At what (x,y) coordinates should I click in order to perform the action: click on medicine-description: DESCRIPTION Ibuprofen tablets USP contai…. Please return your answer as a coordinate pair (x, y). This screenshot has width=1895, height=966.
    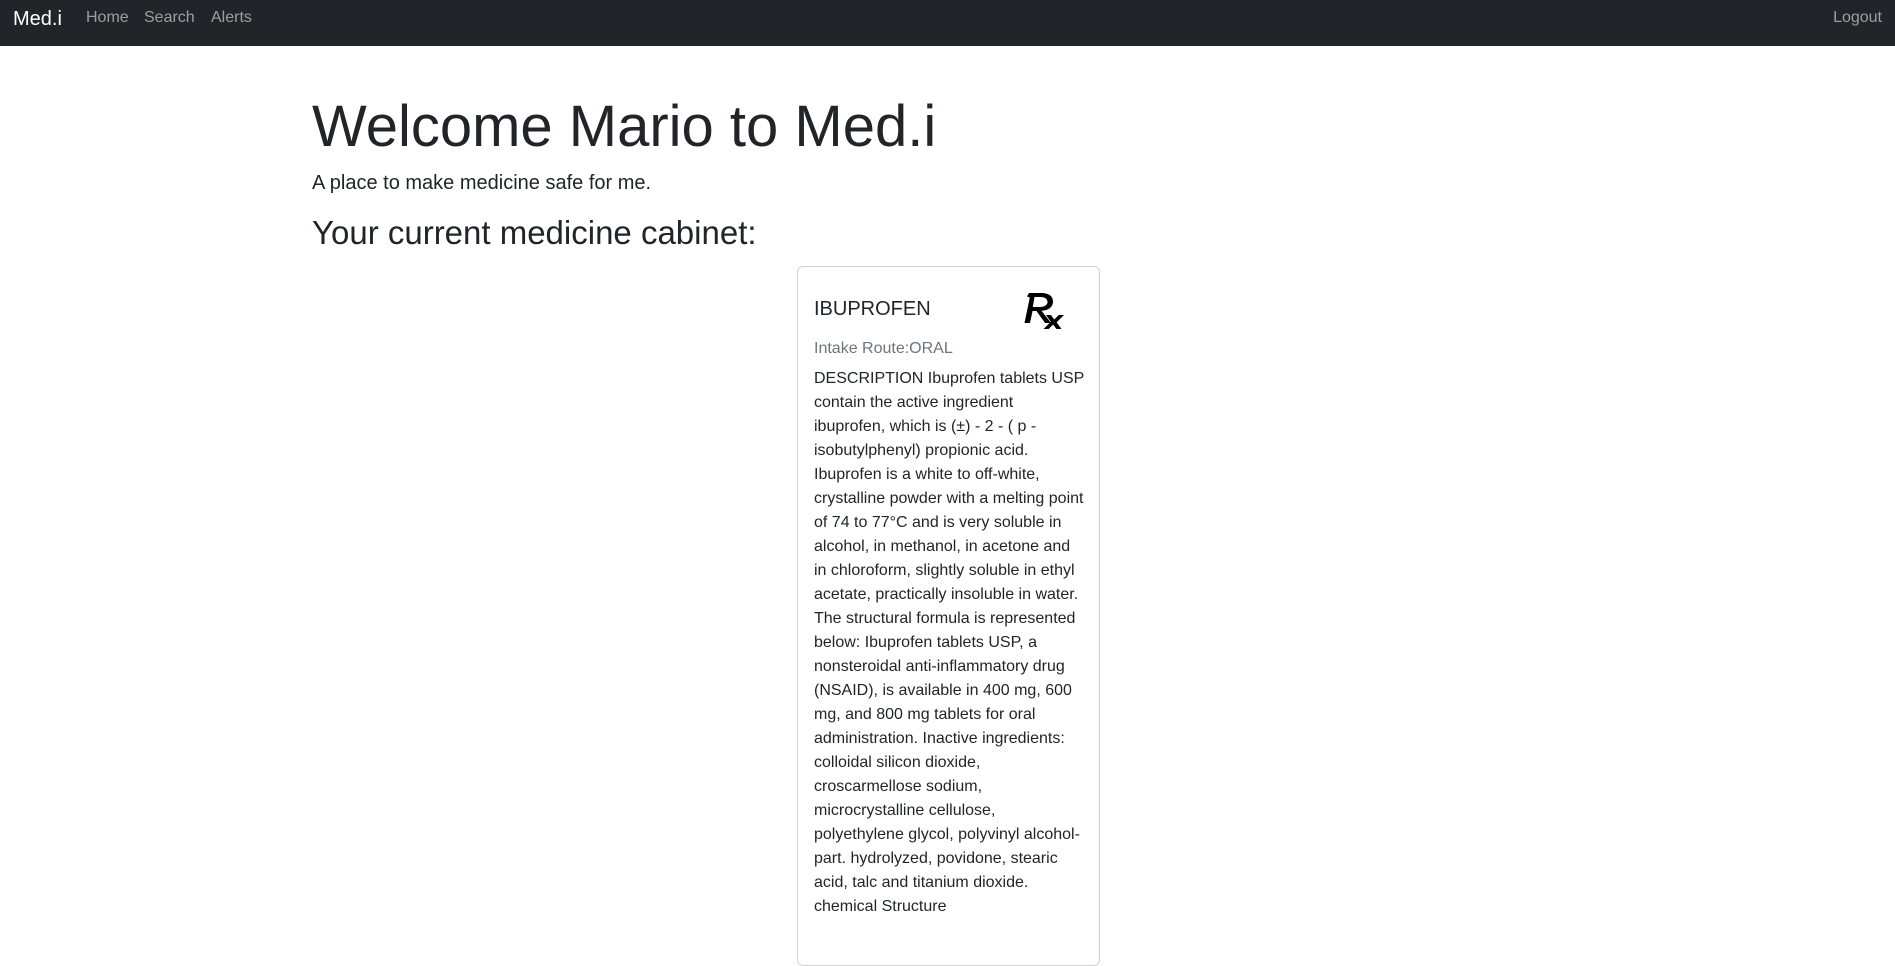
    Looking at the image, I should click on (949, 642).